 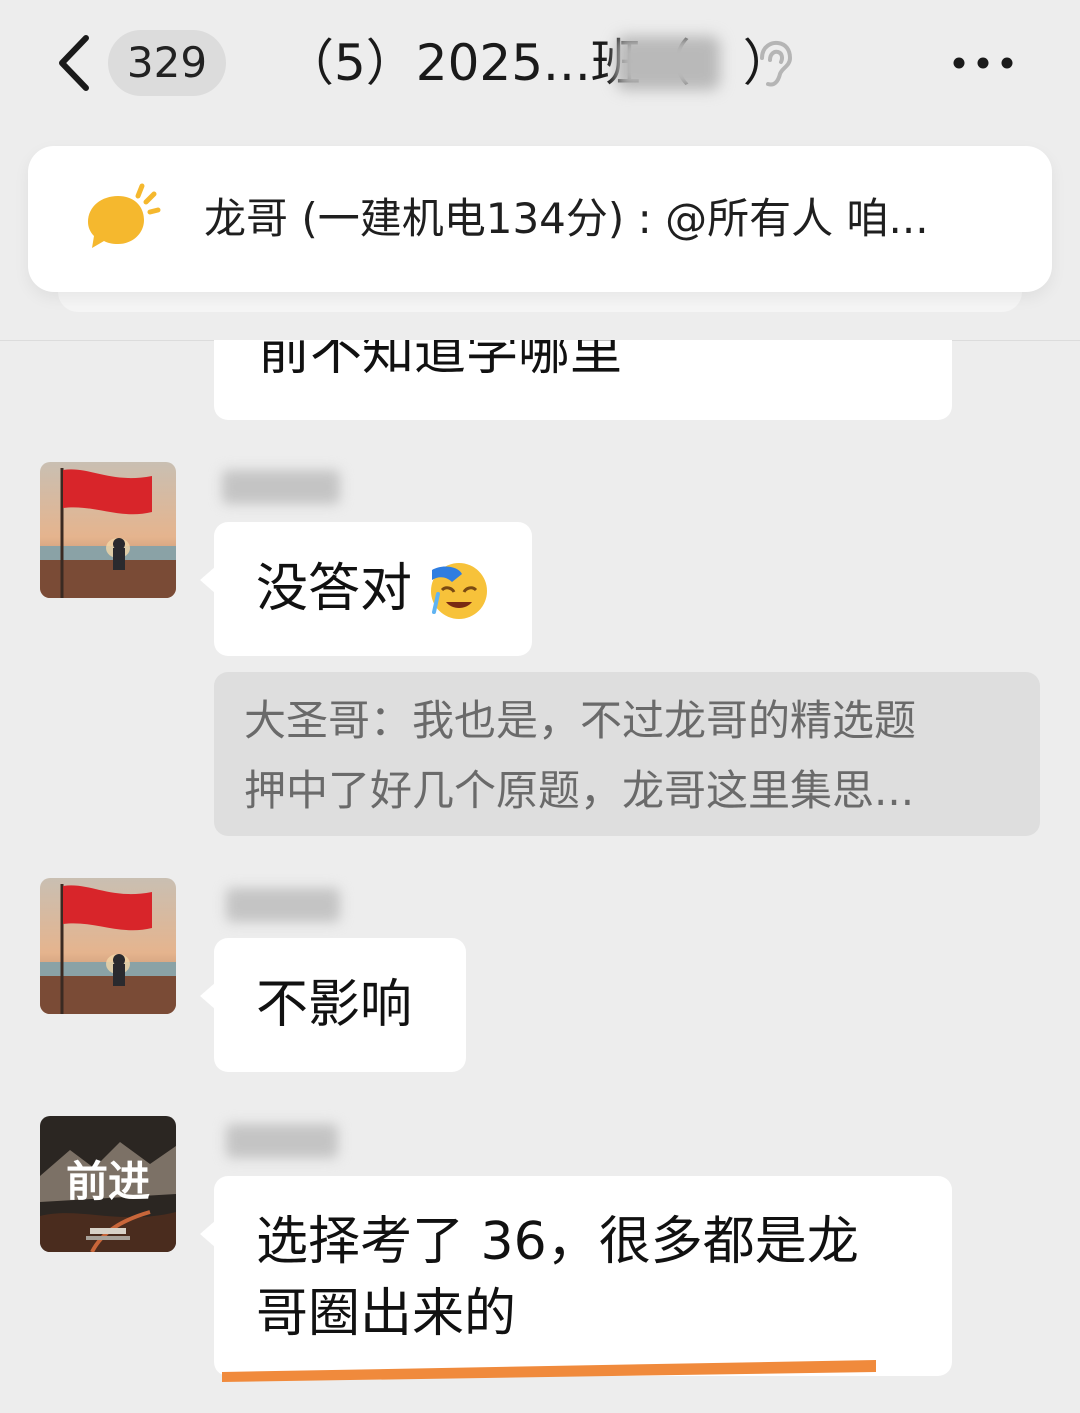 What do you see at coordinates (549, 1371) in the screenshot?
I see `orange-underline-annotation` at bounding box center [549, 1371].